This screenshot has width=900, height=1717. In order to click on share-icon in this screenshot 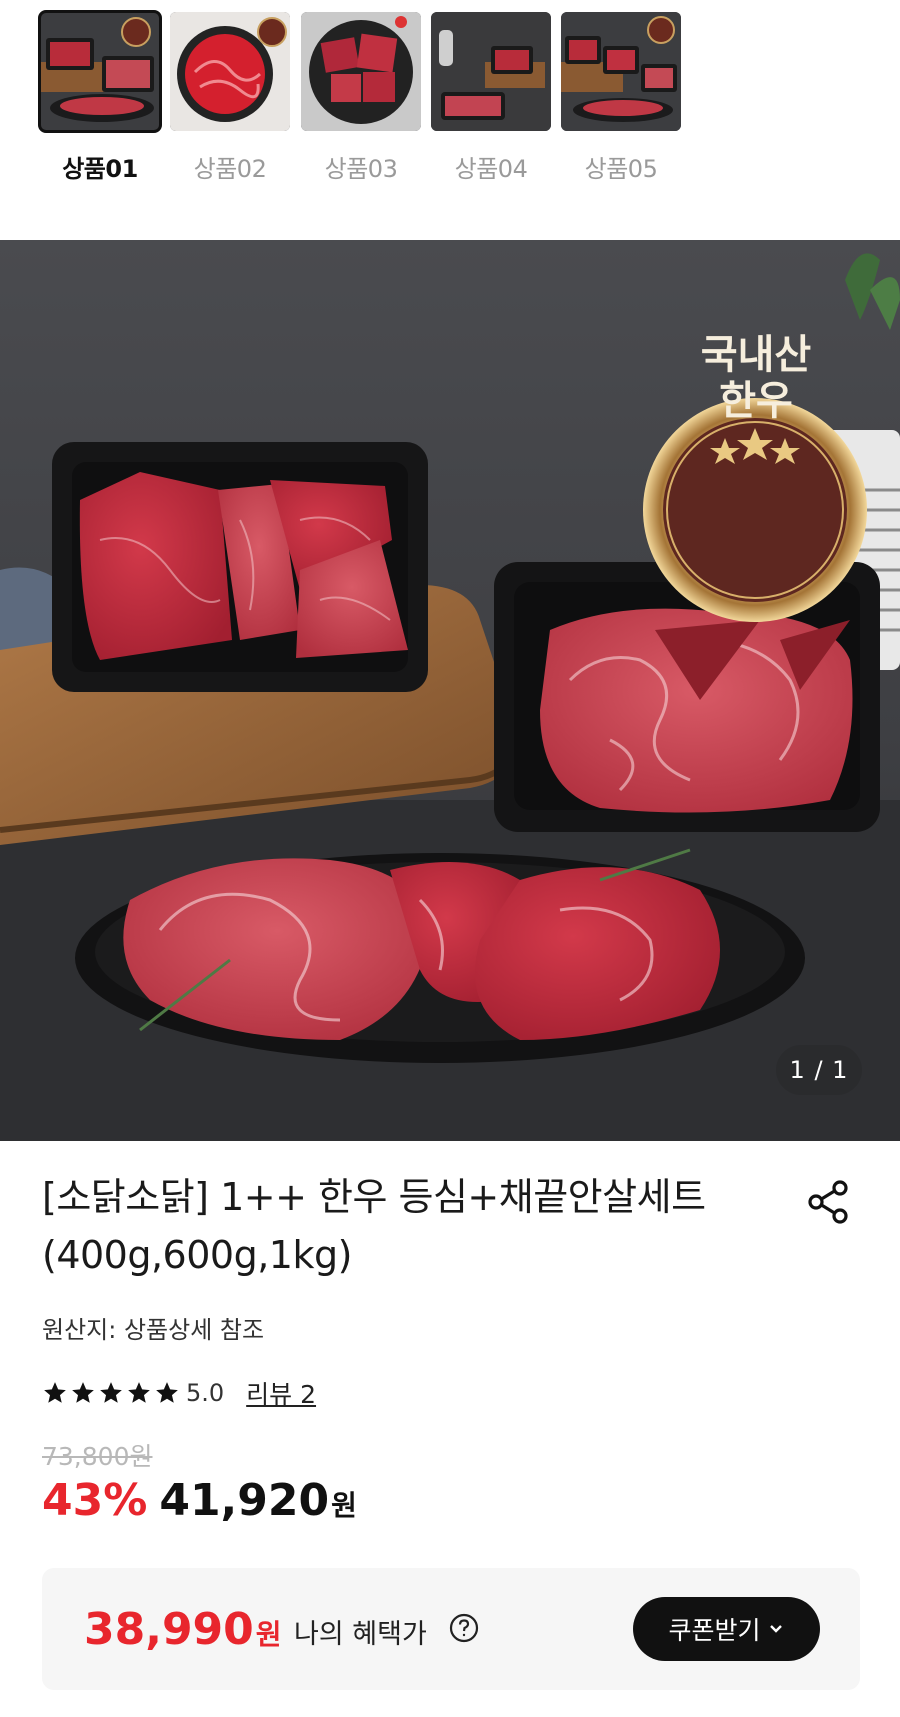, I will do `click(828, 1202)`.